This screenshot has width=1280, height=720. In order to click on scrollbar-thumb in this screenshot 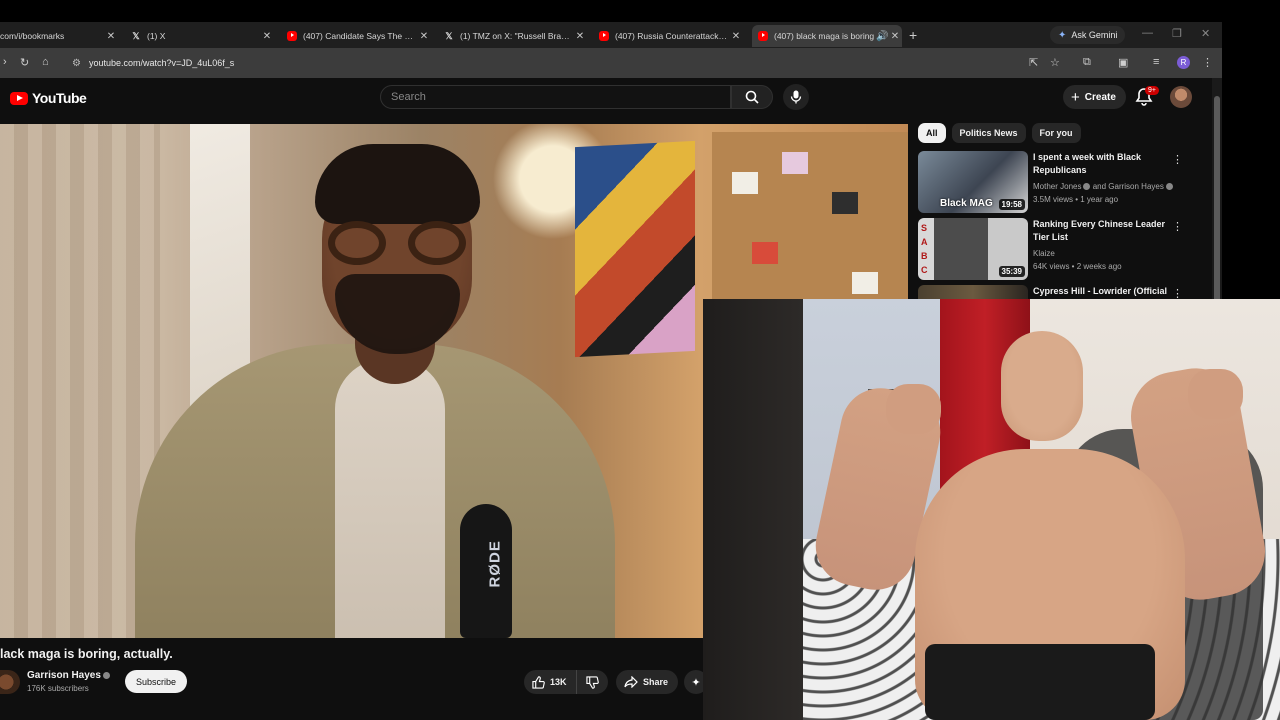, I will do `click(1217, 211)`.